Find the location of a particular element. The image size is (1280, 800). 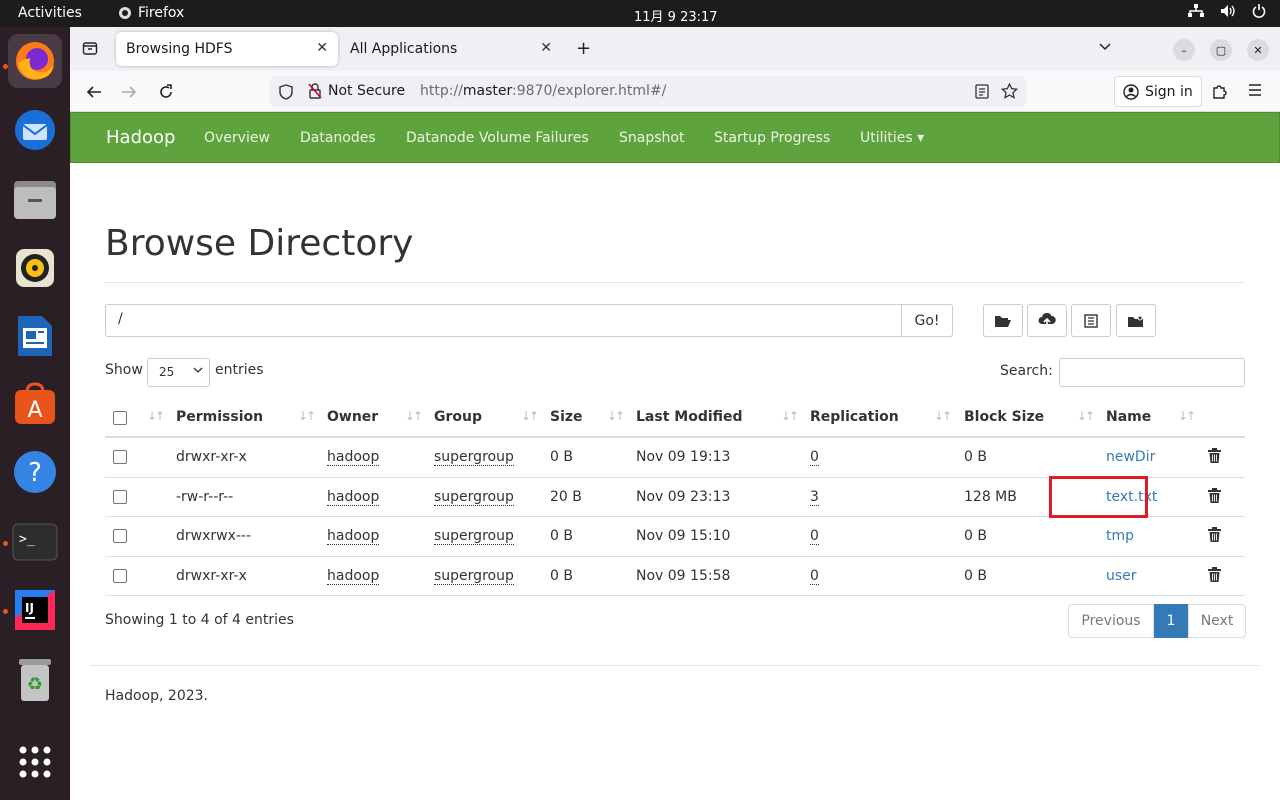

upload-button is located at coordinates (1047, 320).